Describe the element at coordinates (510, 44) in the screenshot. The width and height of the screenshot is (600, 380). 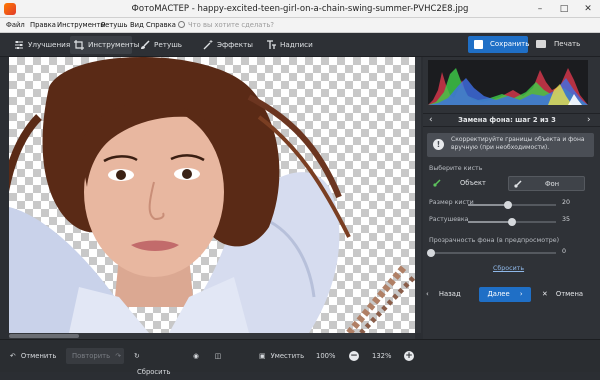
I see `save-label: Сохранить` at that location.